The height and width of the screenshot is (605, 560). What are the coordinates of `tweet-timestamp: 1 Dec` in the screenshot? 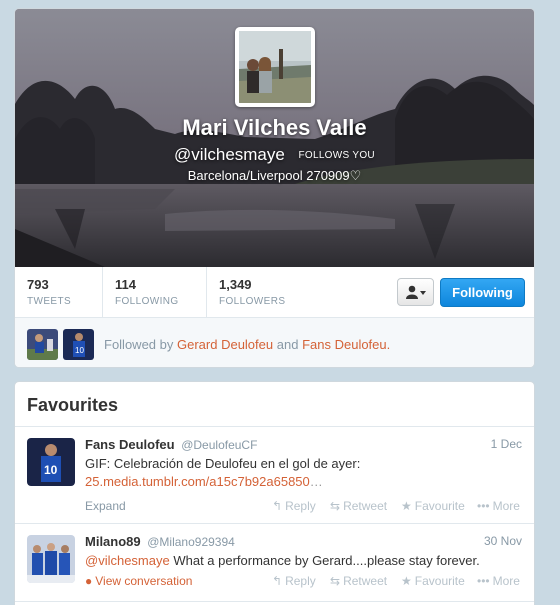 It's located at (506, 444).